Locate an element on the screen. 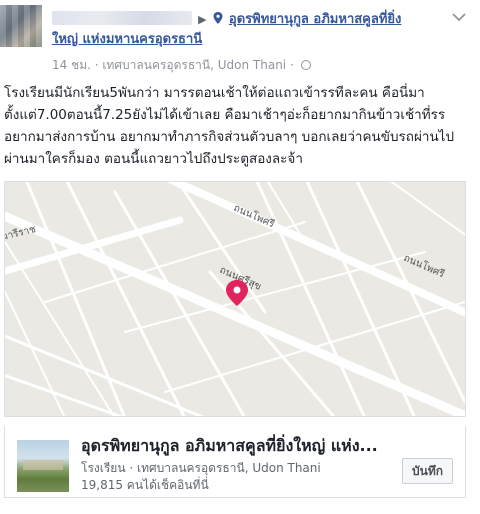  place-card-checkins: 19,815 คนได้เช็คอินที่นี่ is located at coordinates (145, 485).